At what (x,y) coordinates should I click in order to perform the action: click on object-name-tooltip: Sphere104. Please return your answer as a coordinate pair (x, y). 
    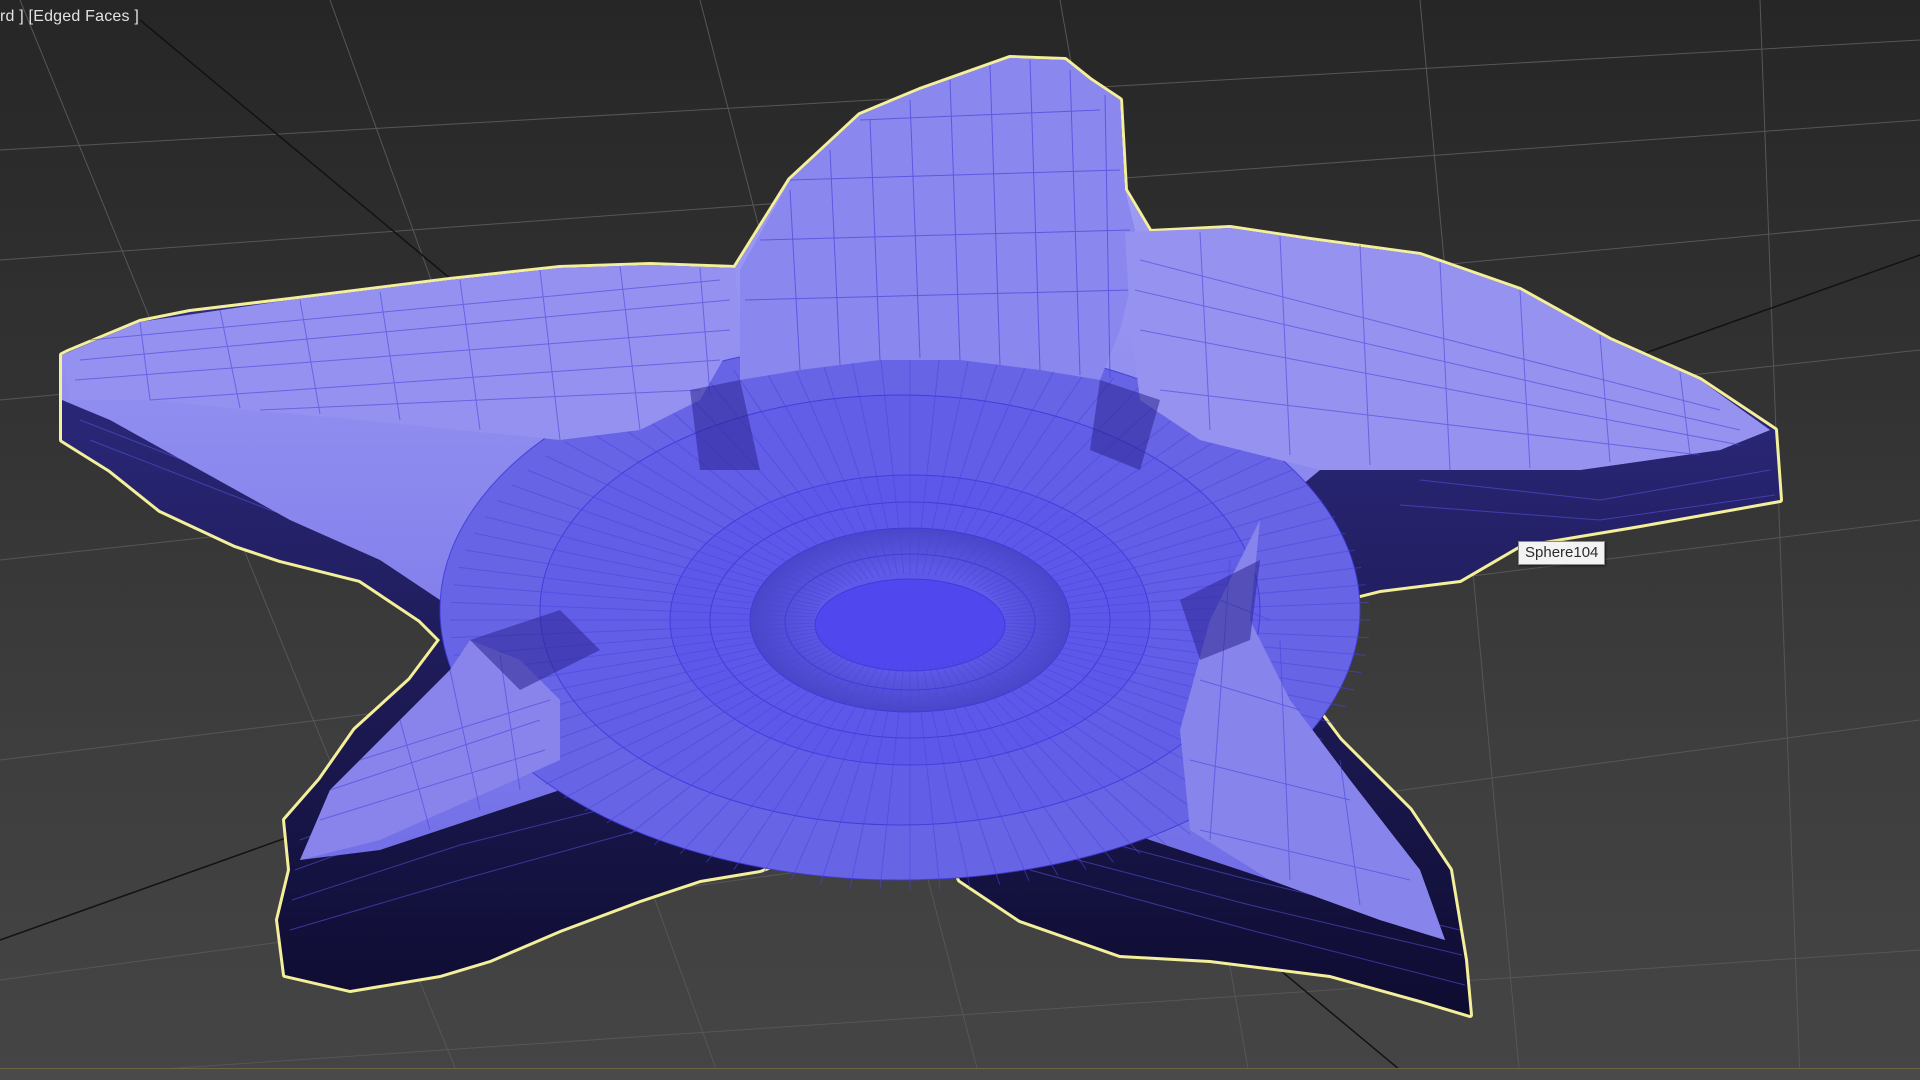
    Looking at the image, I should click on (1562, 553).